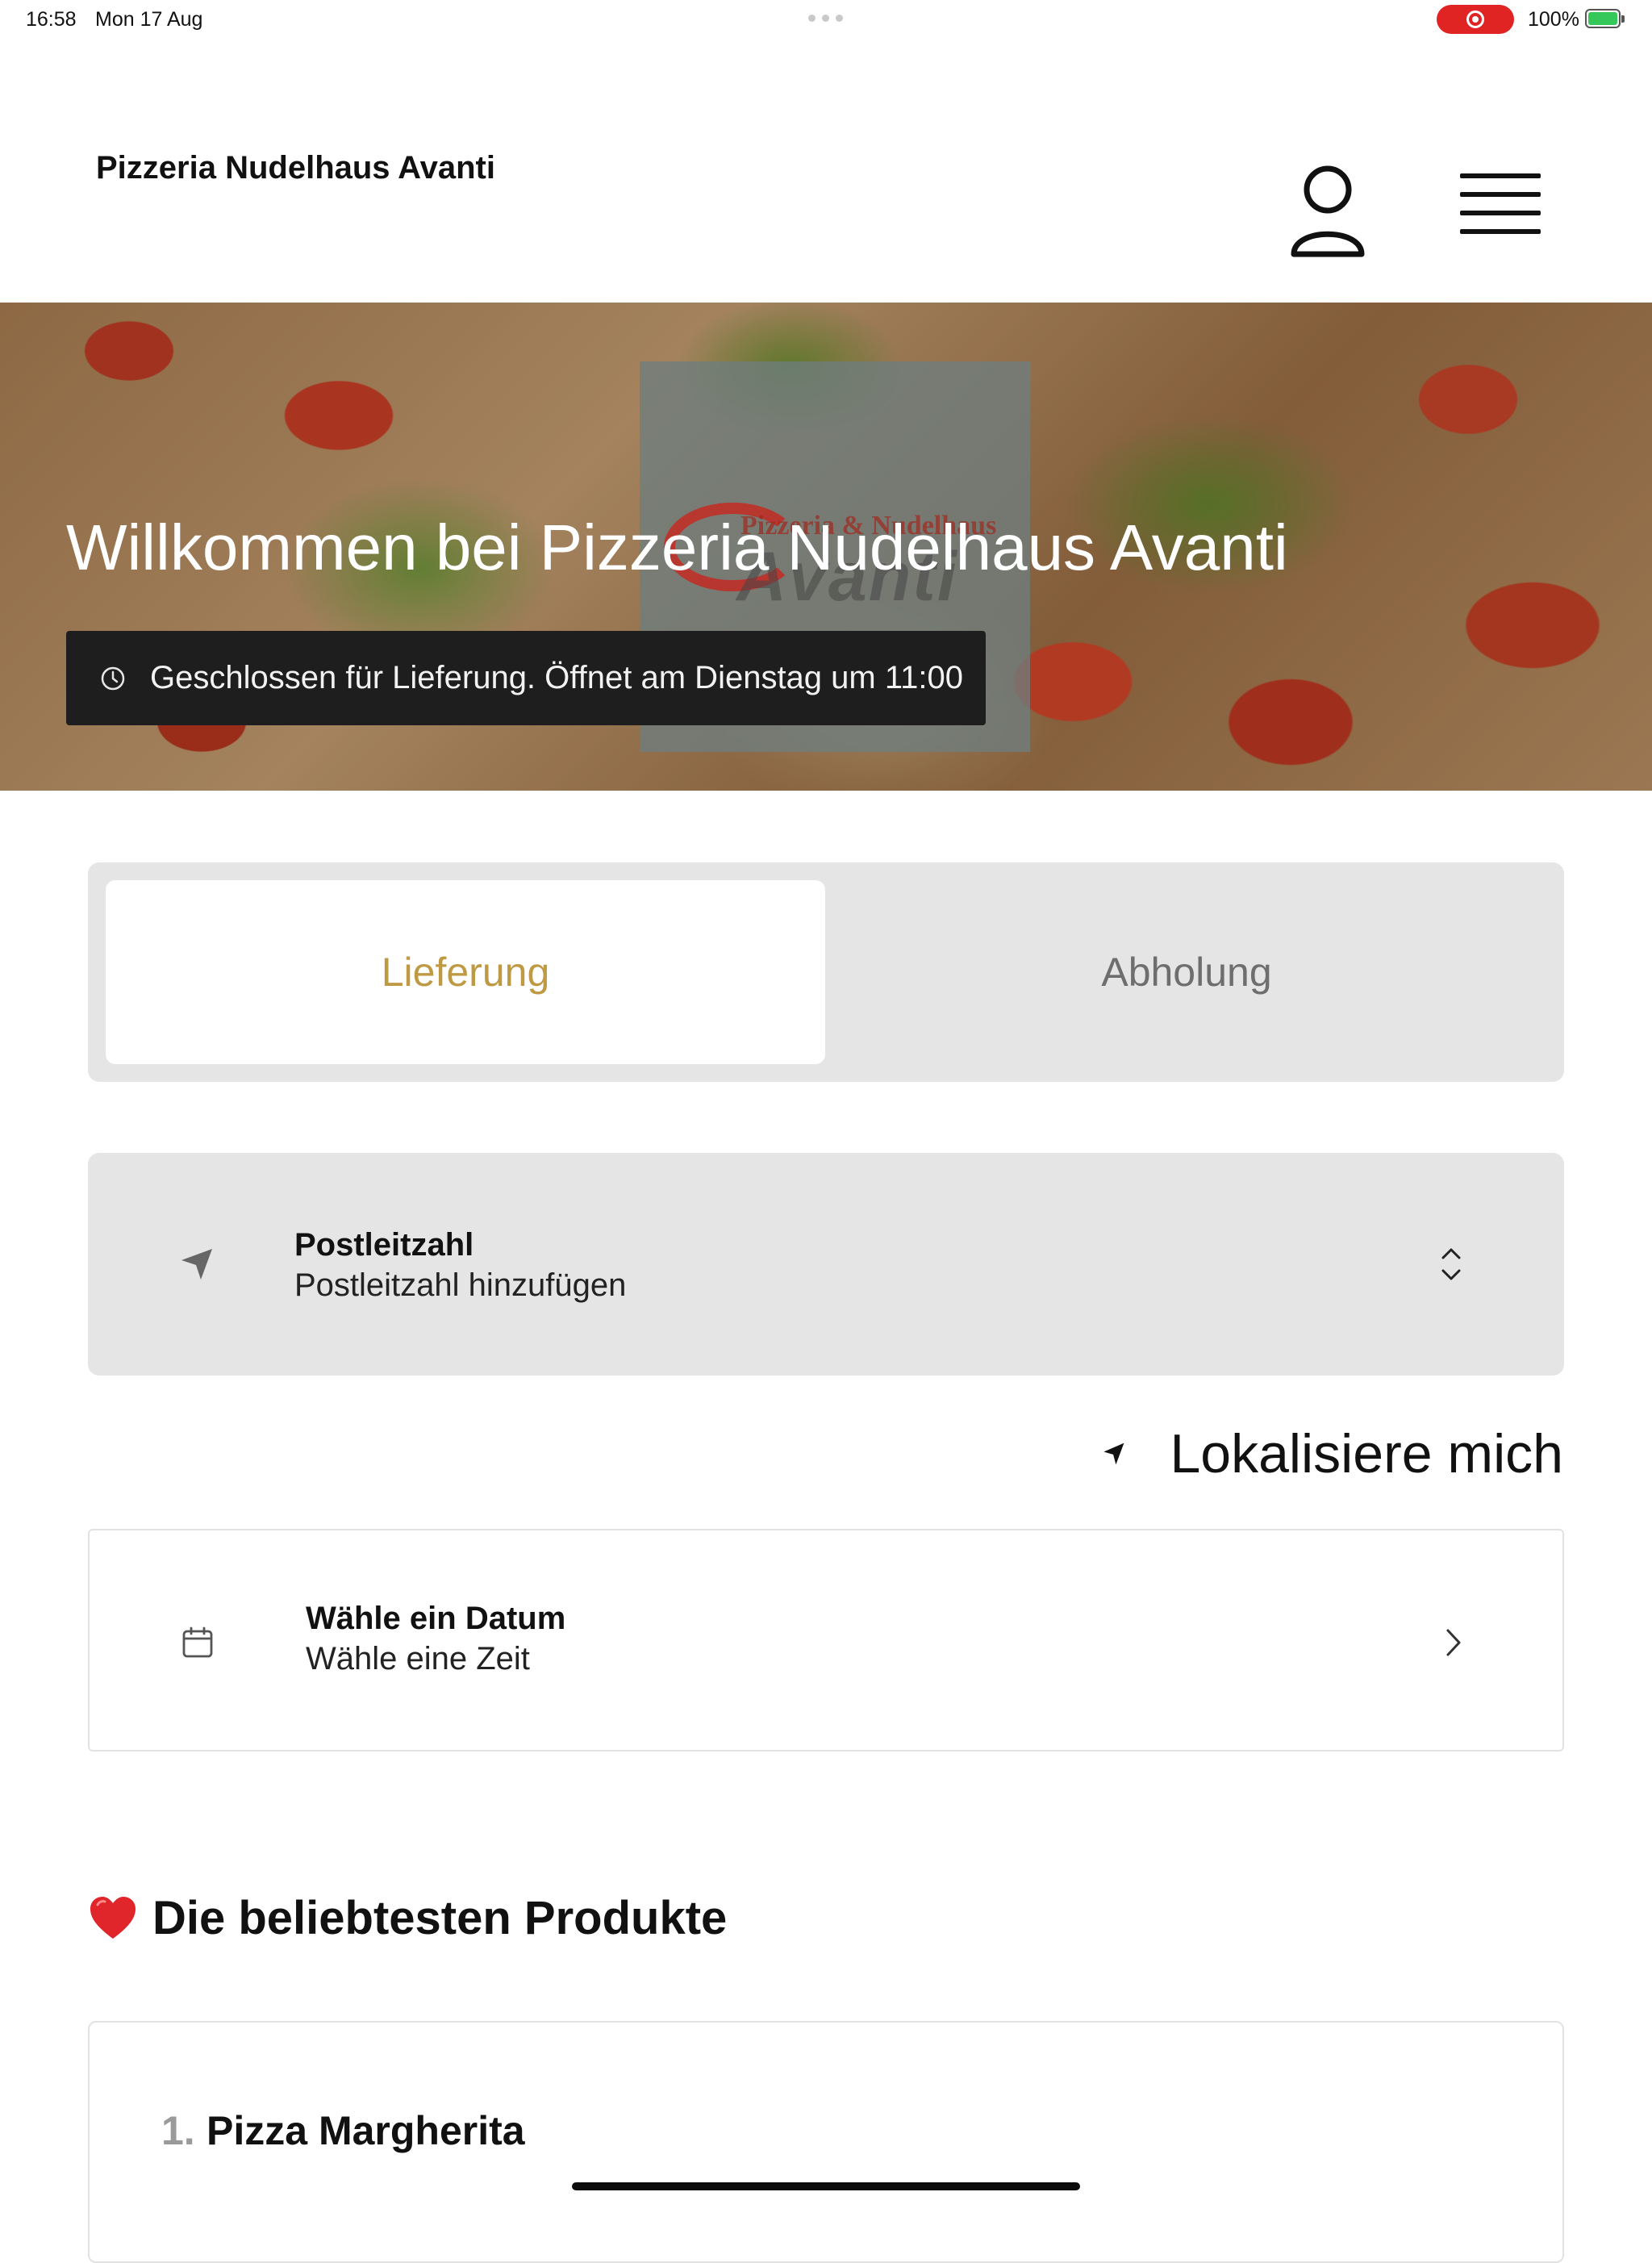 This screenshot has width=1652, height=2263. What do you see at coordinates (178, 2130) in the screenshot?
I see `product-rank: 1.` at bounding box center [178, 2130].